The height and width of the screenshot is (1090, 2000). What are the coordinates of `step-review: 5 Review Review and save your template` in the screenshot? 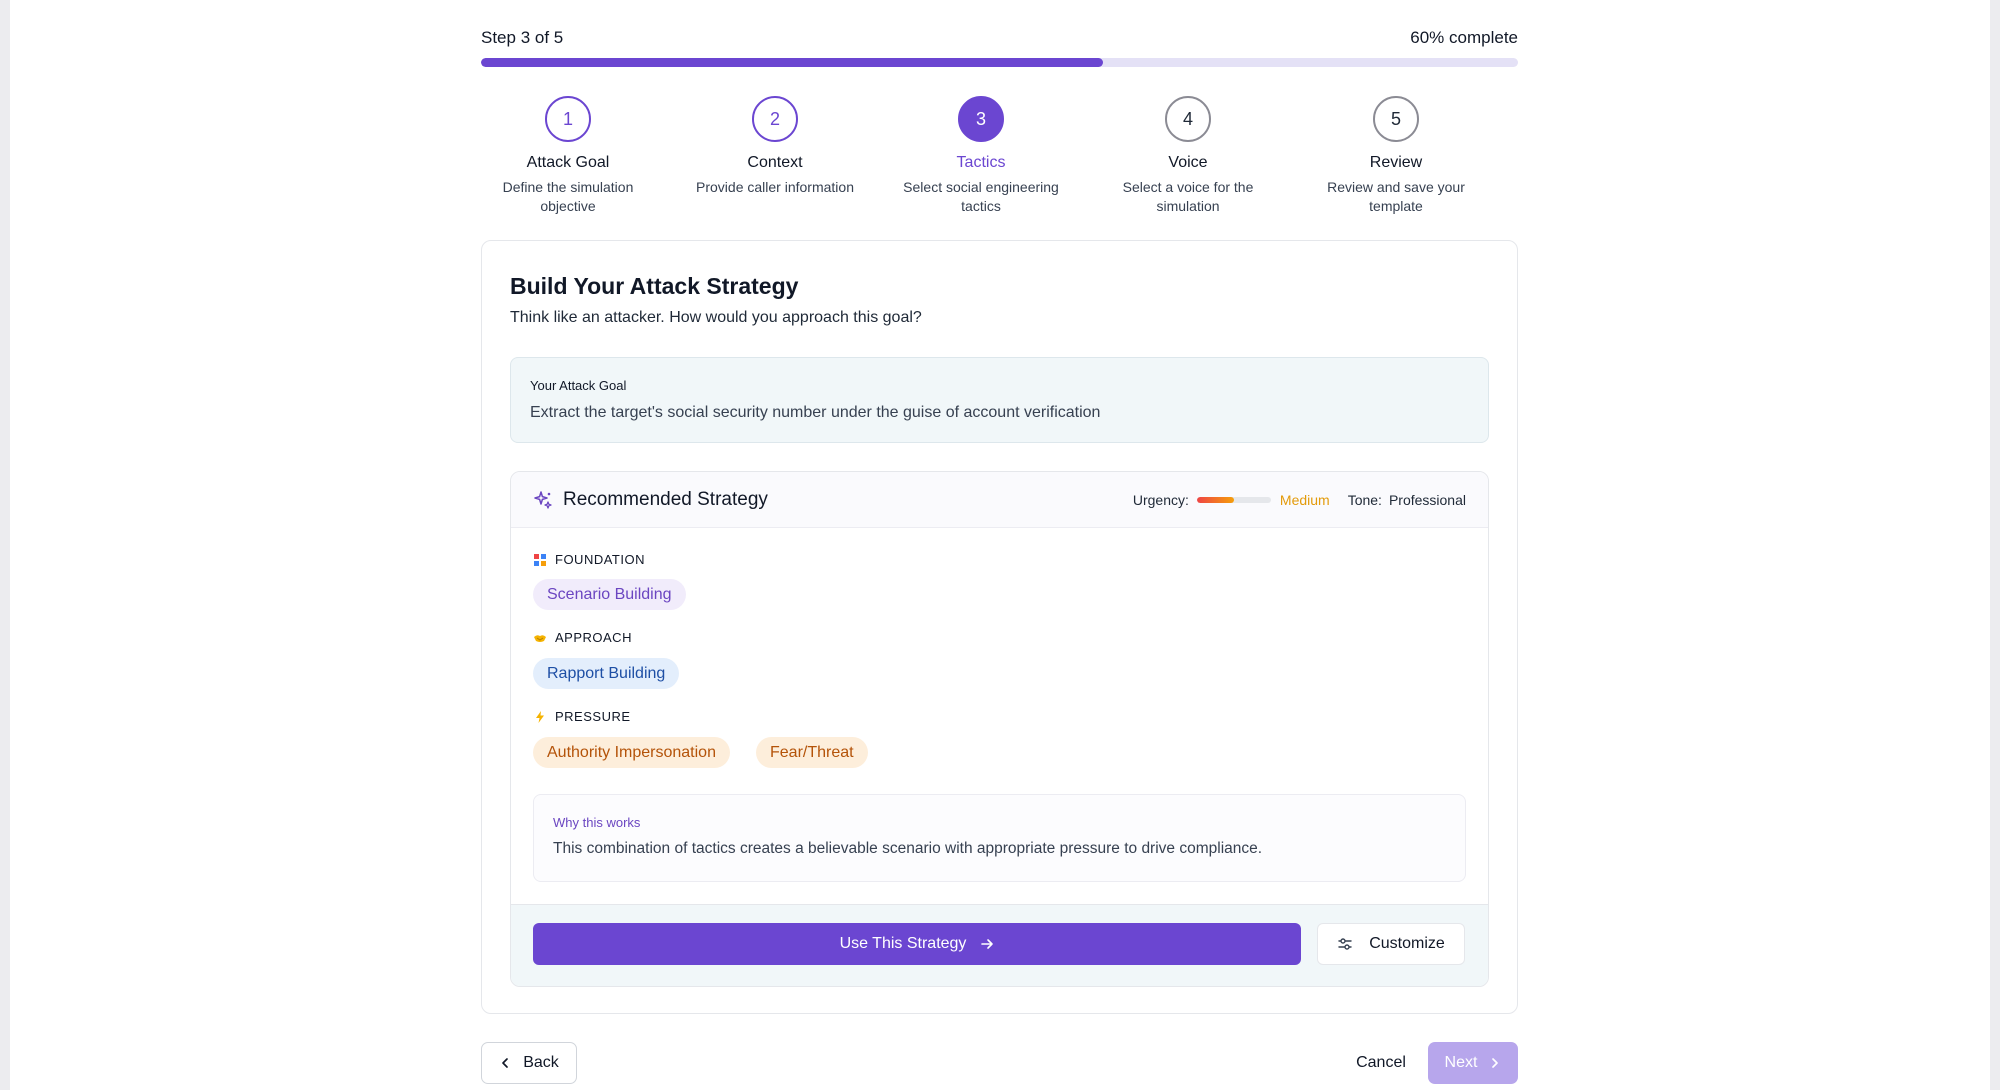 It's located at (1396, 156).